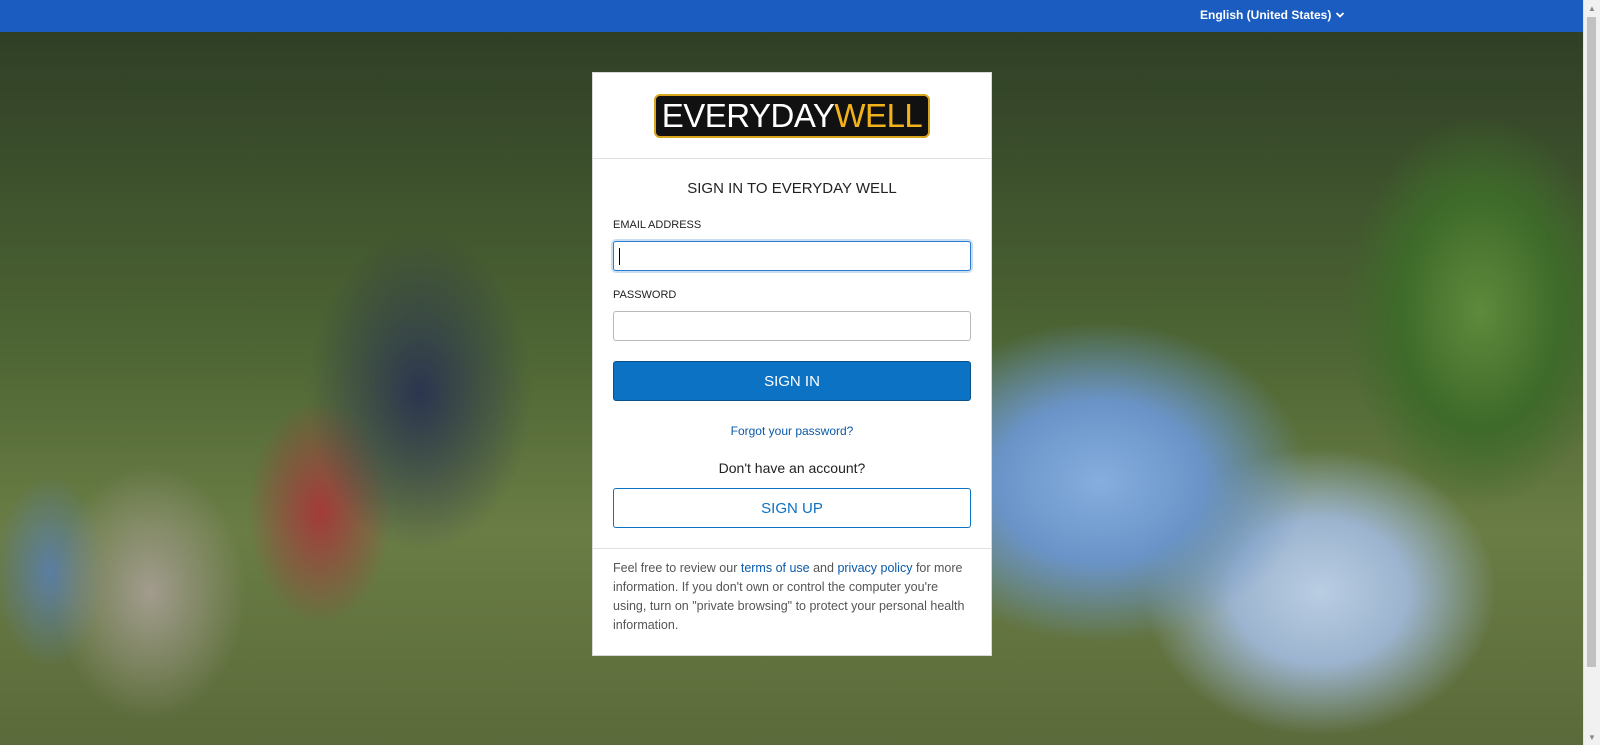 The image size is (1600, 745). What do you see at coordinates (792, 188) in the screenshot?
I see `form-title: SIGN IN TO EVERYDAY WELL` at bounding box center [792, 188].